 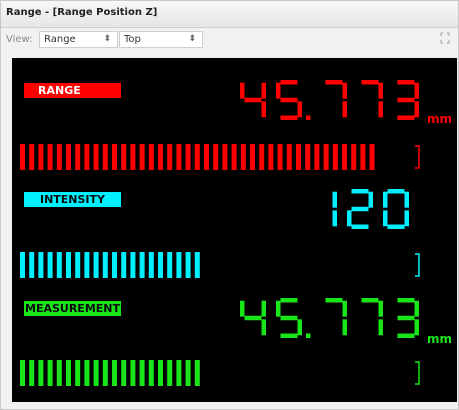 I want to click on toolbar: View: Range ⬍ Top ⬍, so click(x=229, y=40).